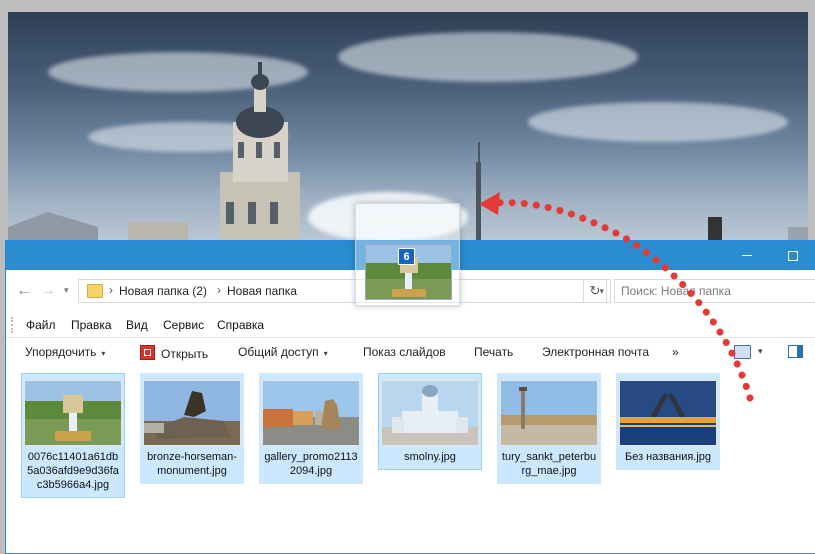 The height and width of the screenshot is (554, 815). I want to click on search-box, so click(714, 291).